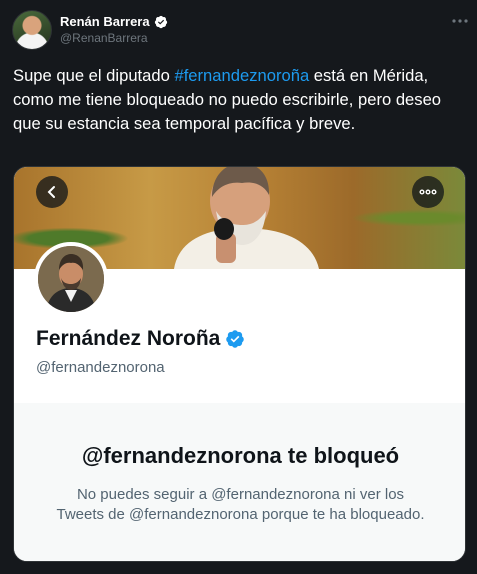 The width and height of the screenshot is (477, 574). Describe the element at coordinates (104, 38) in the screenshot. I see `author-handle: @RenanBarrera` at that location.